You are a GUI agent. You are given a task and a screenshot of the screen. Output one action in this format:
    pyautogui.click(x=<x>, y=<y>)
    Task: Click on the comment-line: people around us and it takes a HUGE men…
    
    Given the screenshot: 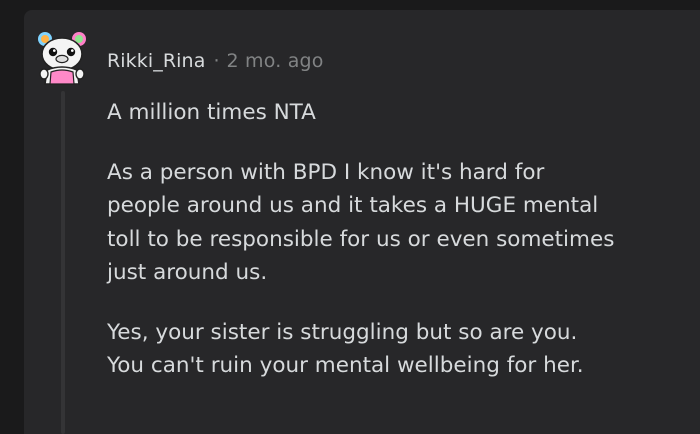 What is the action you would take?
    pyautogui.click(x=353, y=205)
    